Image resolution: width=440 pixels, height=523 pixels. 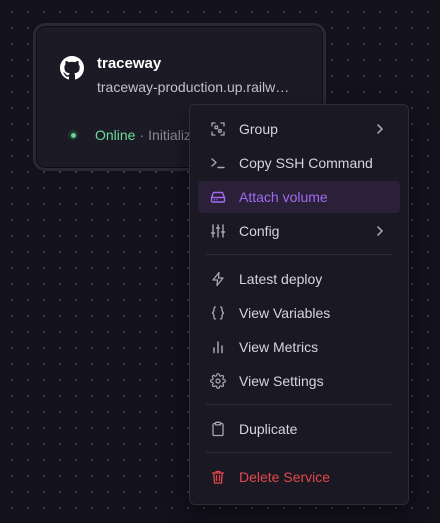 I want to click on bar-chart-icon, so click(x=218, y=347).